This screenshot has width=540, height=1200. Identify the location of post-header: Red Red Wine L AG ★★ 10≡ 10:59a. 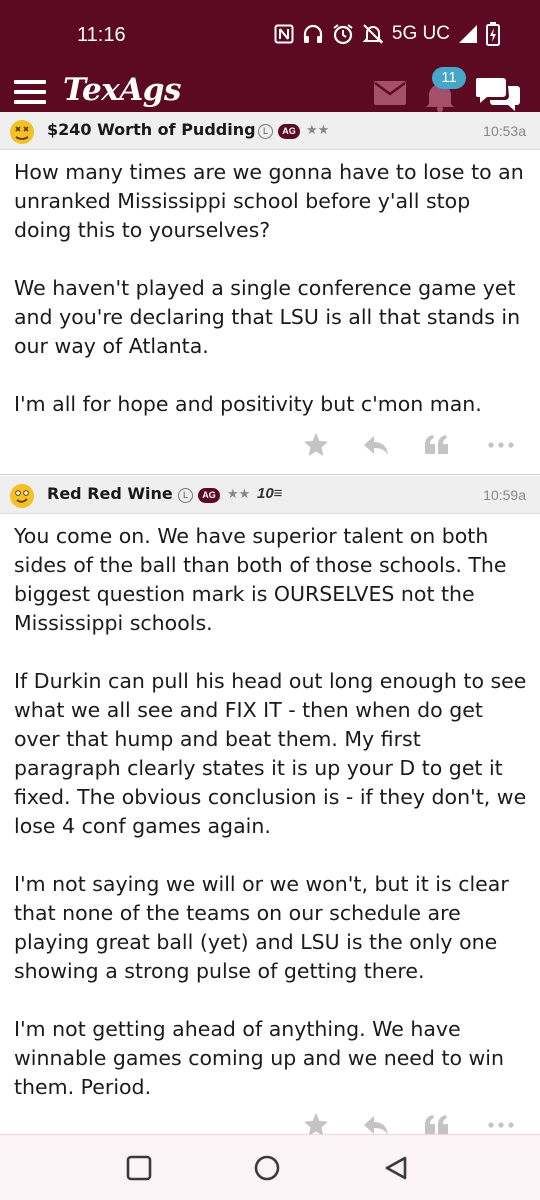
(270, 495).